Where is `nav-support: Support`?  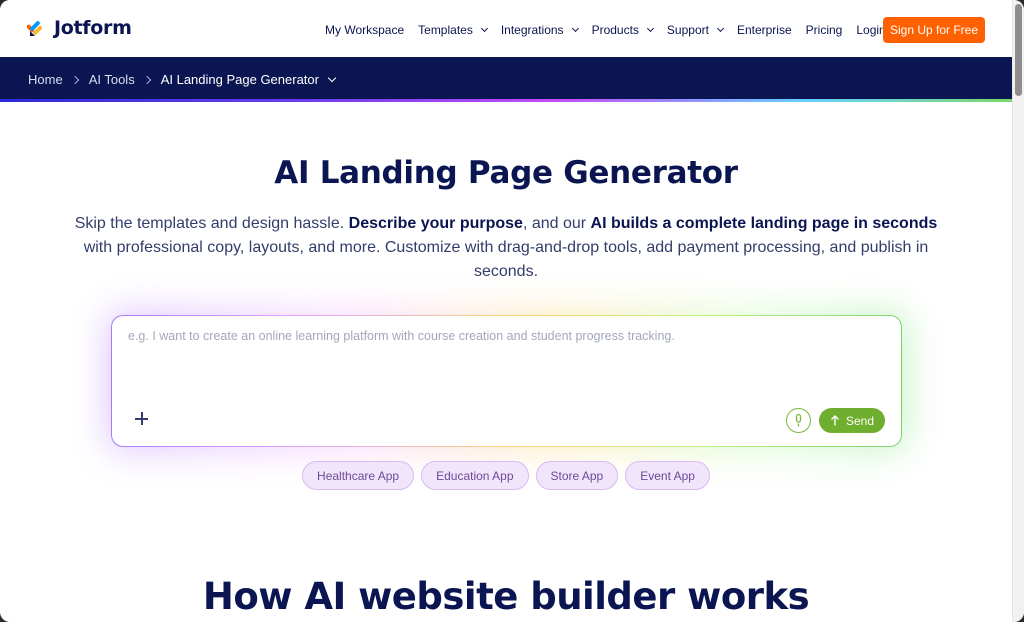 nav-support: Support is located at coordinates (695, 30).